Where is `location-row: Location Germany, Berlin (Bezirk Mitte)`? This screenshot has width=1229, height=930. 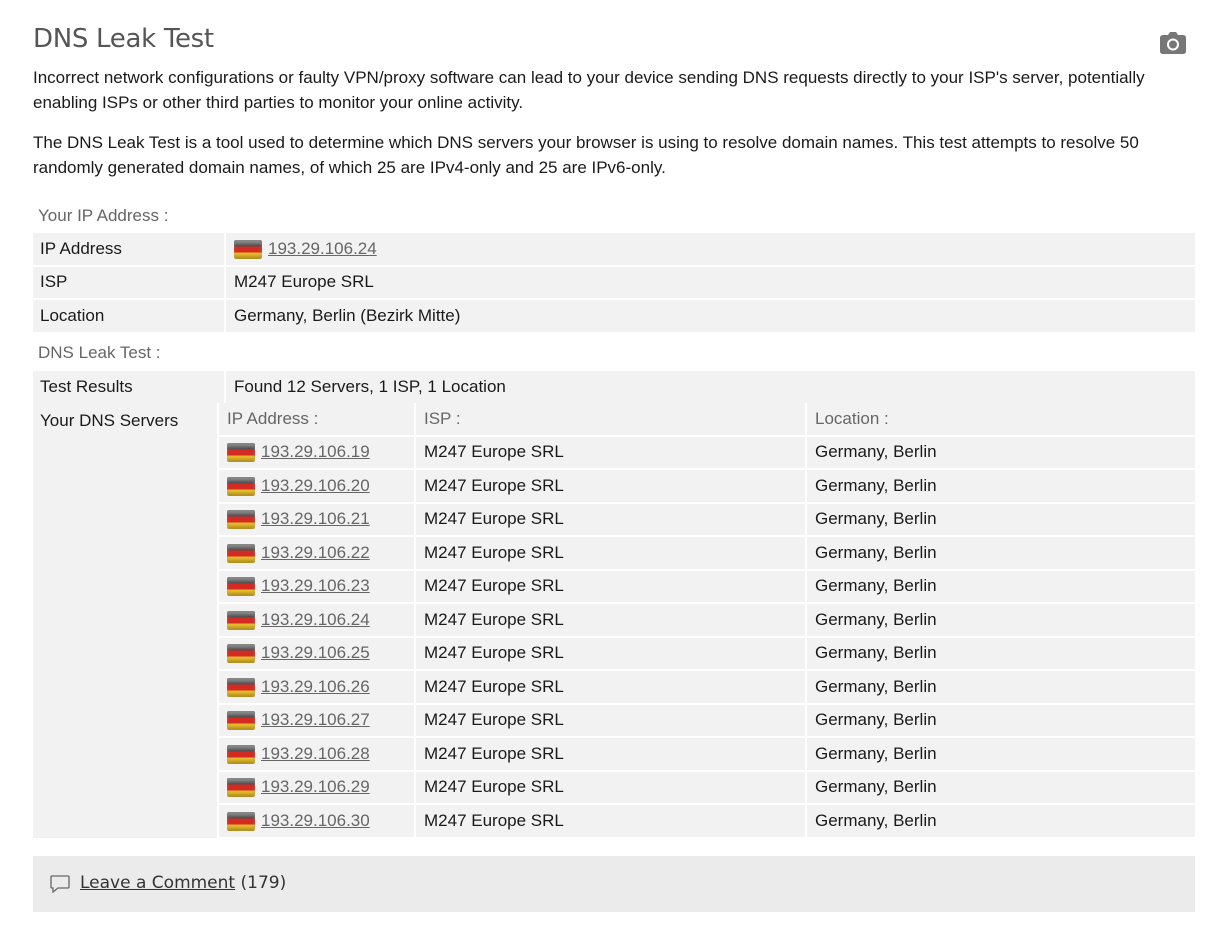 location-row: Location Germany, Berlin (Bezirk Mitte) is located at coordinates (614, 316).